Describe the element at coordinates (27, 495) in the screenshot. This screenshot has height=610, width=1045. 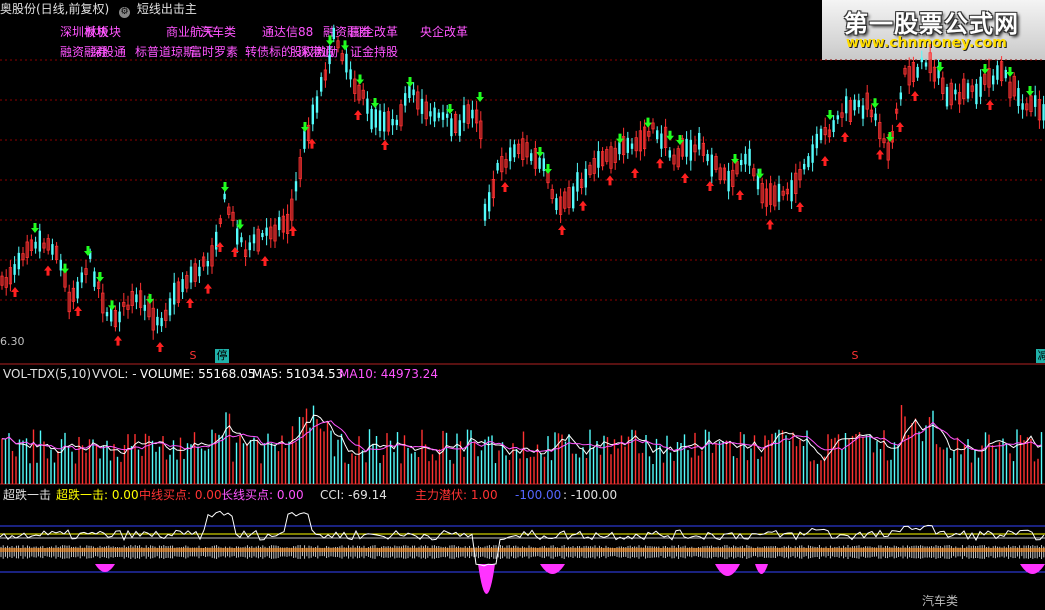
I see `cci-indicator-name: 超跌一击` at that location.